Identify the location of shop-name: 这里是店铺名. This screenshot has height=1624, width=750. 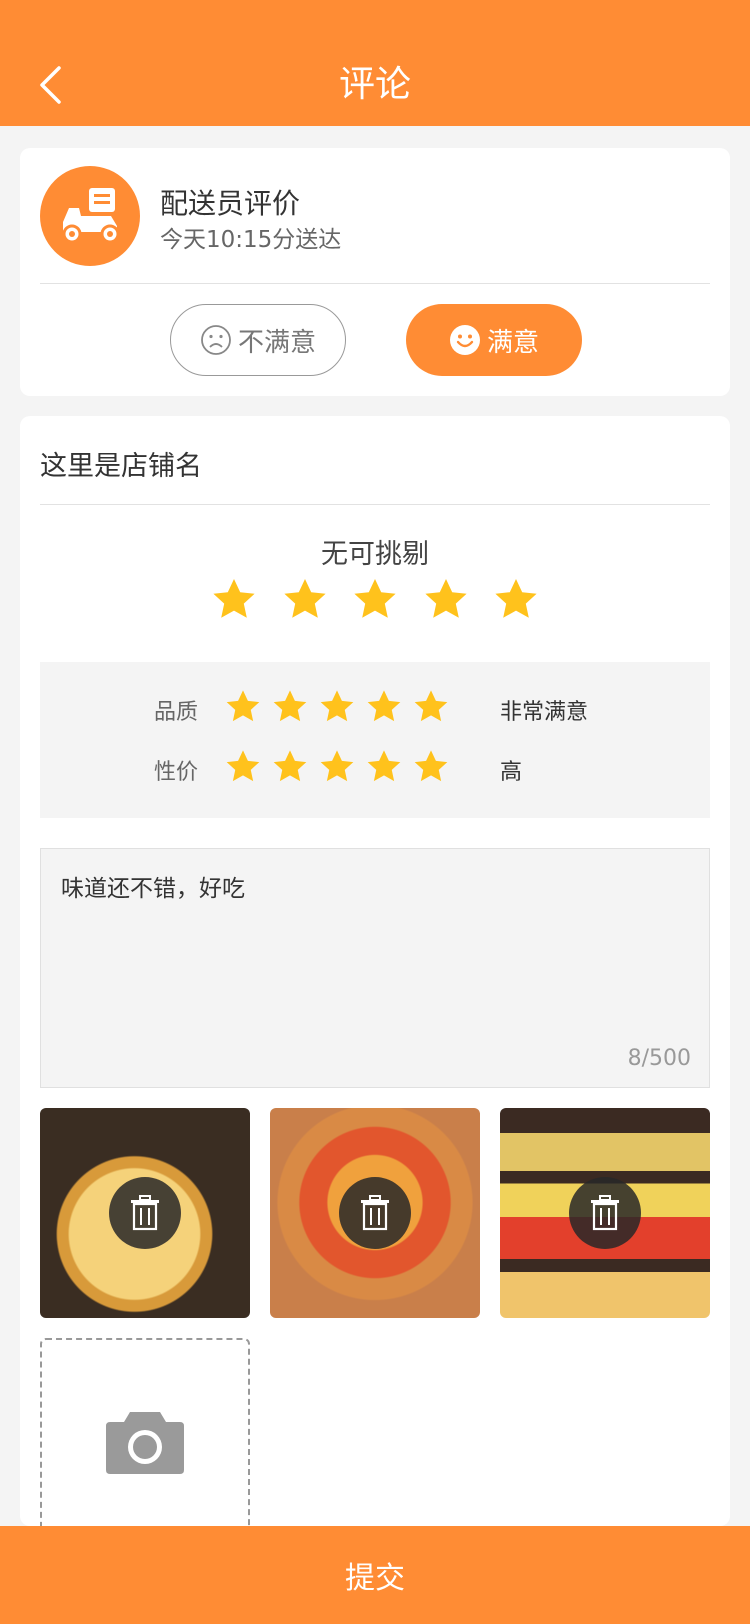
(121, 466).